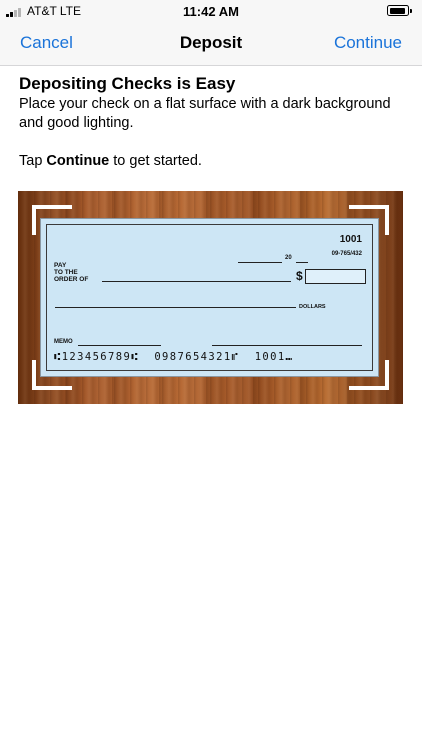 This screenshot has width=422, height=750. Describe the element at coordinates (78, 161) in the screenshot. I see `tip-continue-emphasis: Continue` at that location.